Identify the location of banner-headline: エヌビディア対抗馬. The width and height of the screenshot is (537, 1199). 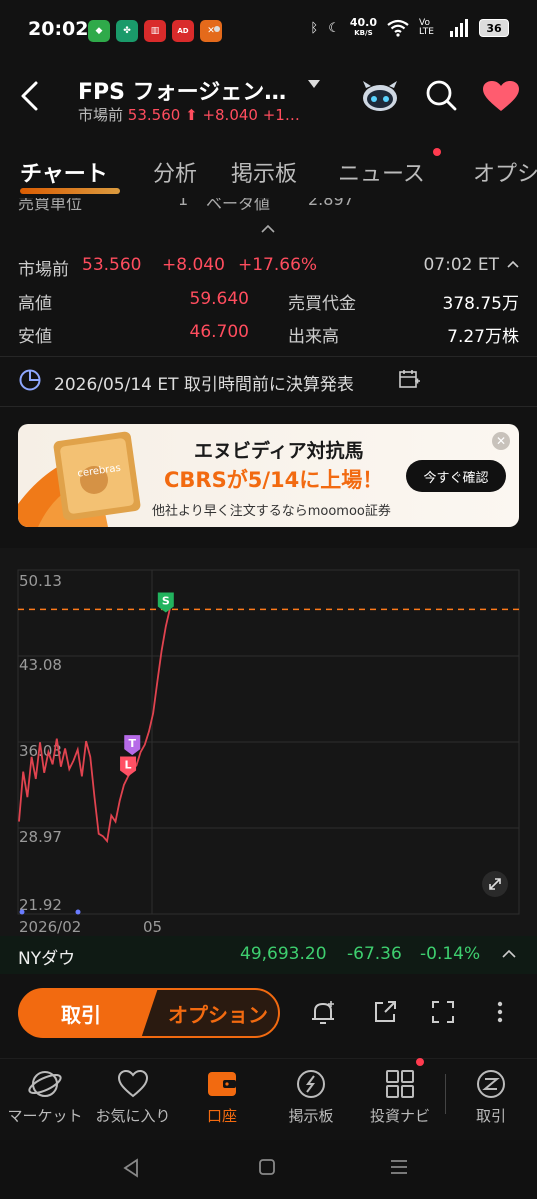
(279, 451).